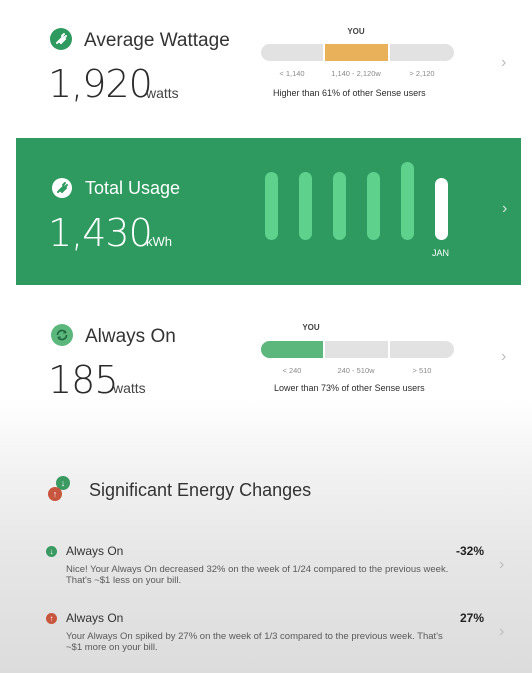 This screenshot has width=532, height=673. What do you see at coordinates (62, 335) in the screenshot?
I see `refresh-icon` at bounding box center [62, 335].